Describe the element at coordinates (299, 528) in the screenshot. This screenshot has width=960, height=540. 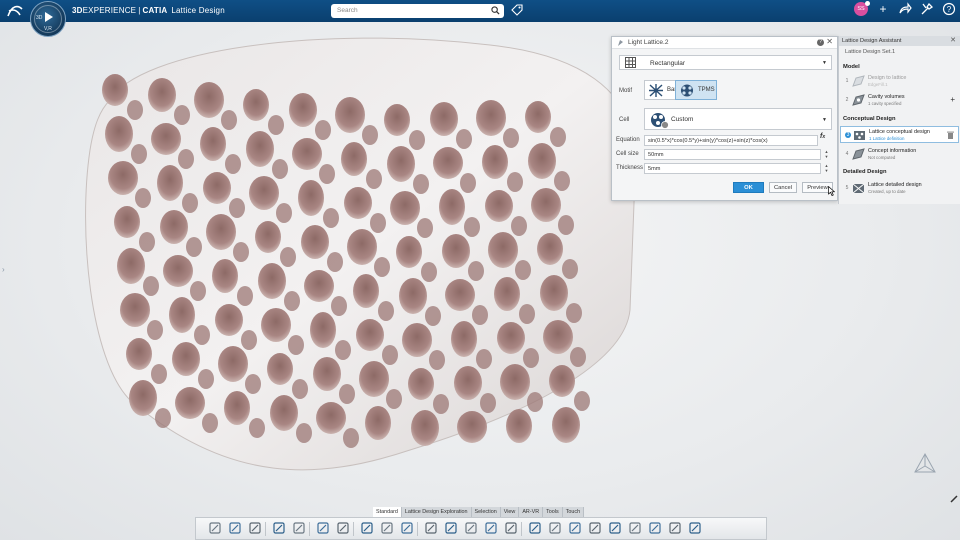
I see `zoom-icon` at that location.